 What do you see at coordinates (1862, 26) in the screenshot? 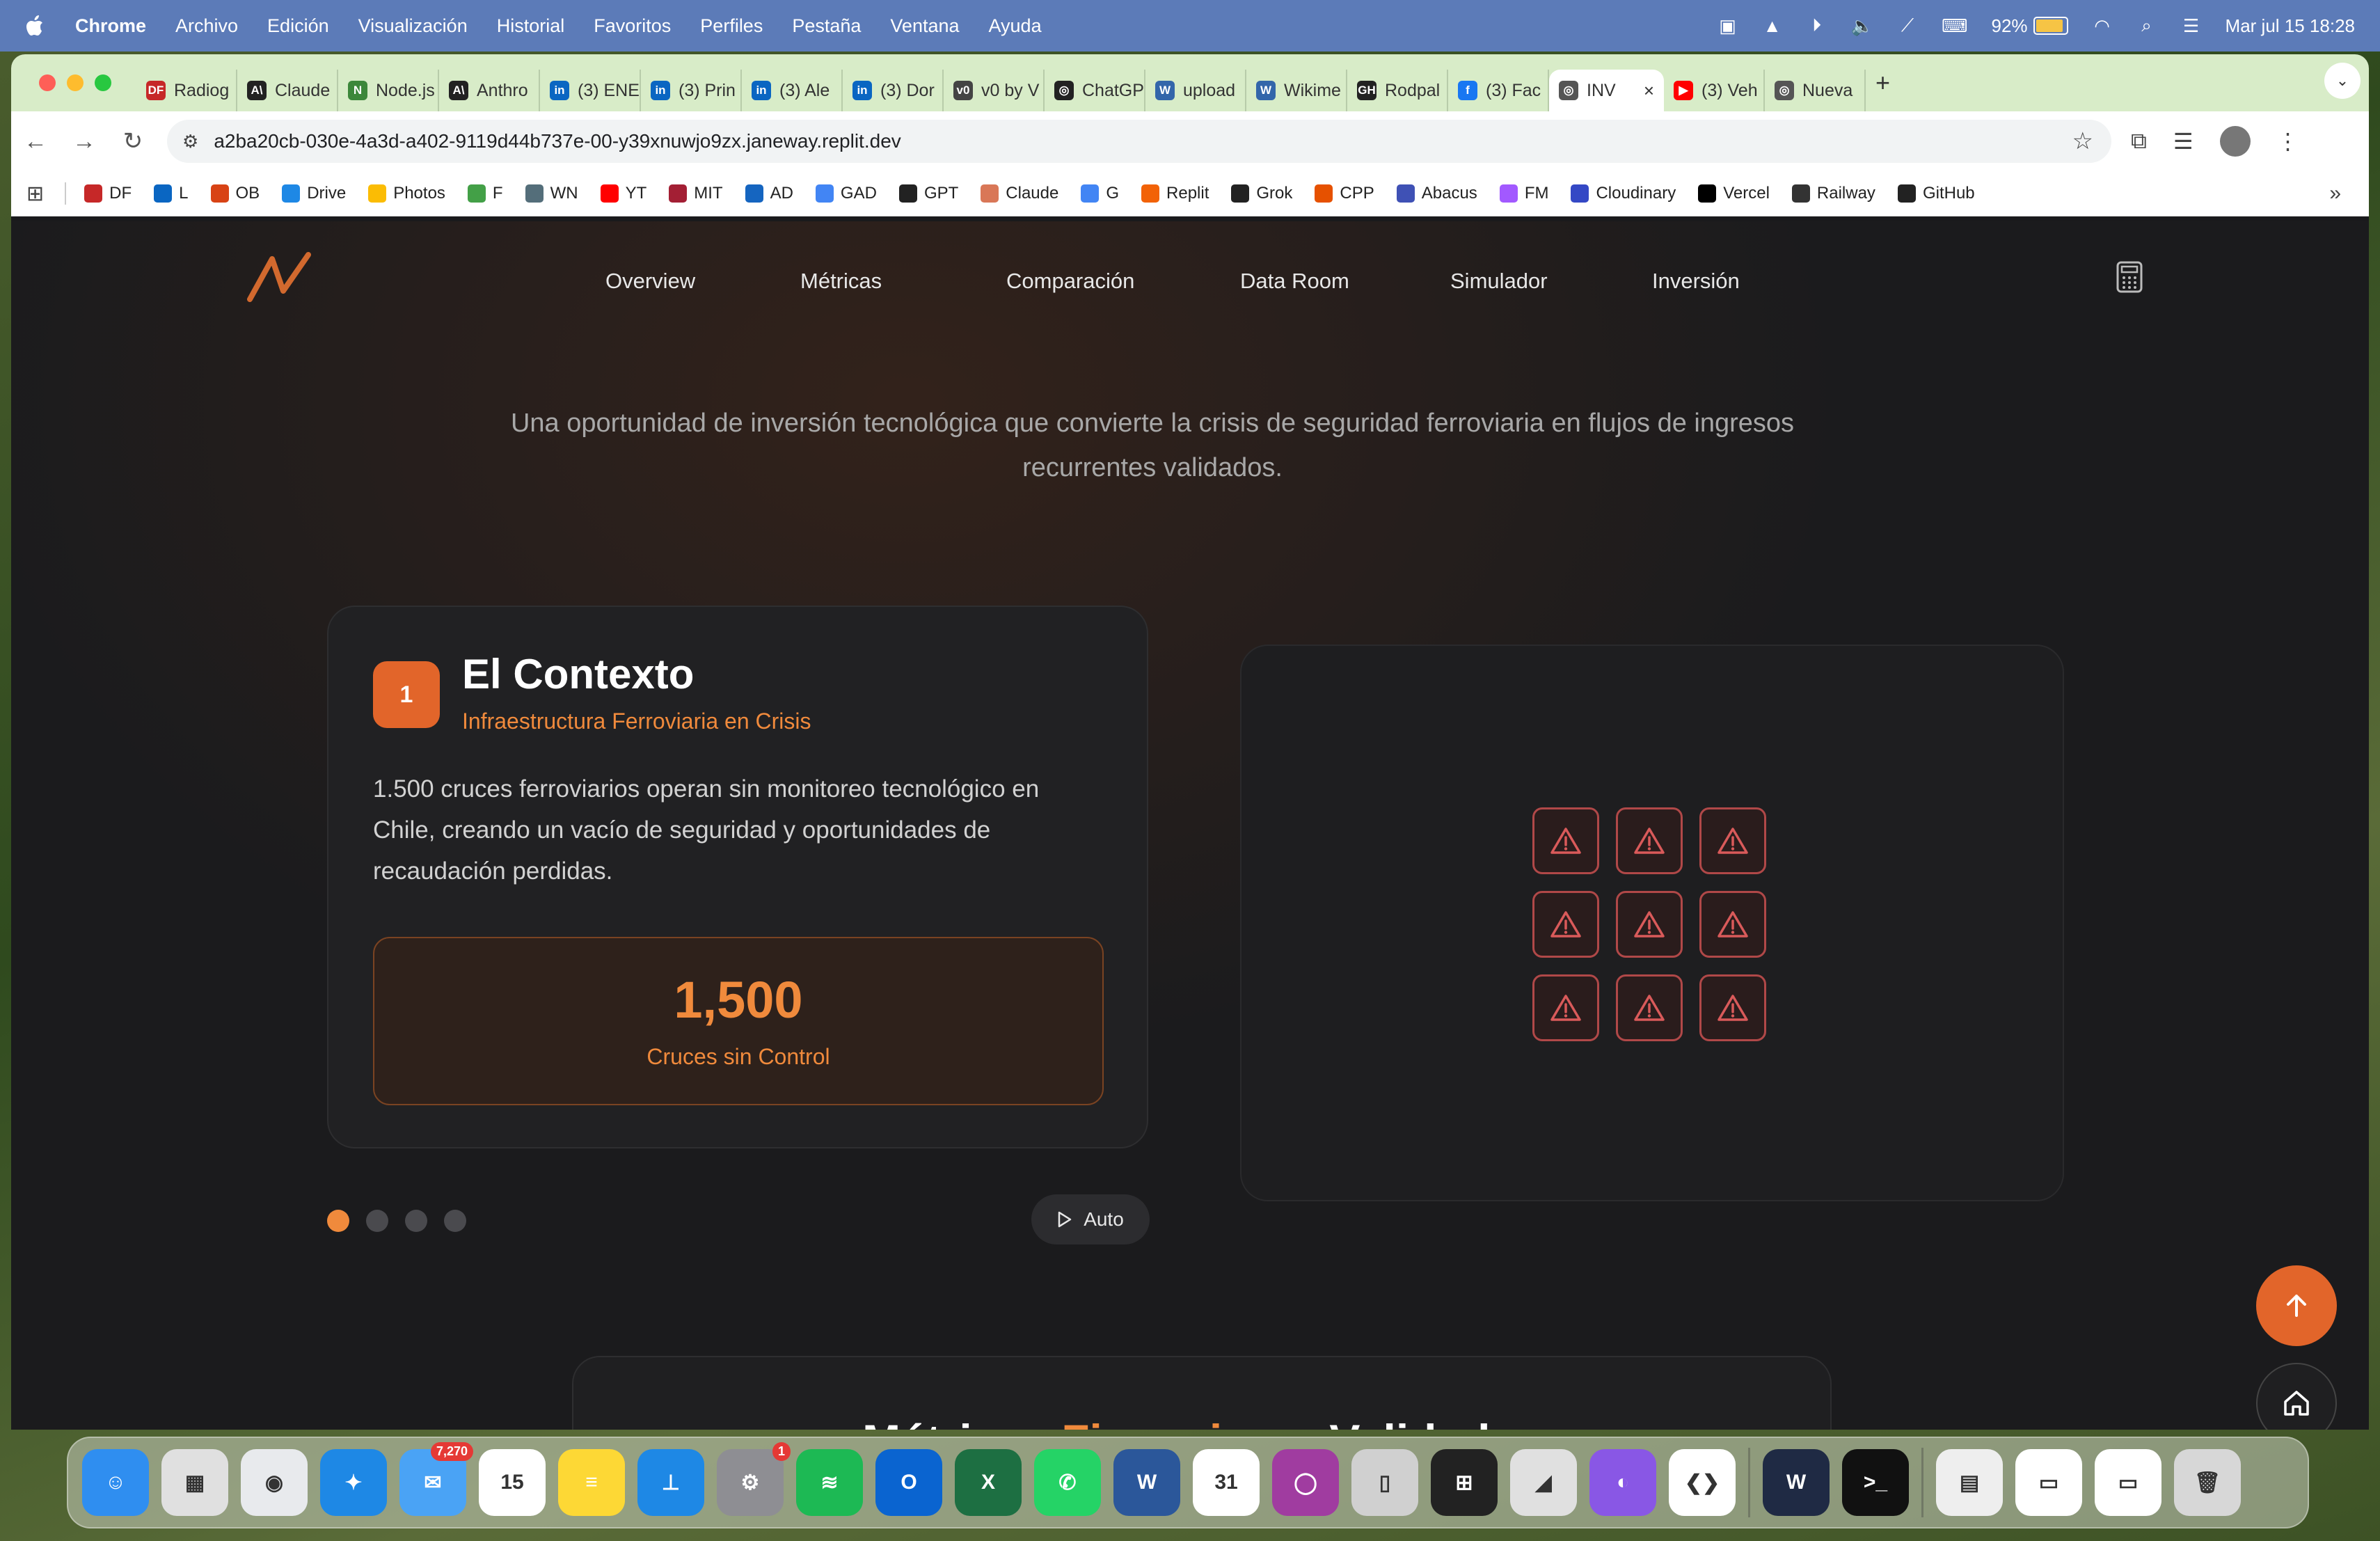
I see `volume-icon: 🔈` at bounding box center [1862, 26].